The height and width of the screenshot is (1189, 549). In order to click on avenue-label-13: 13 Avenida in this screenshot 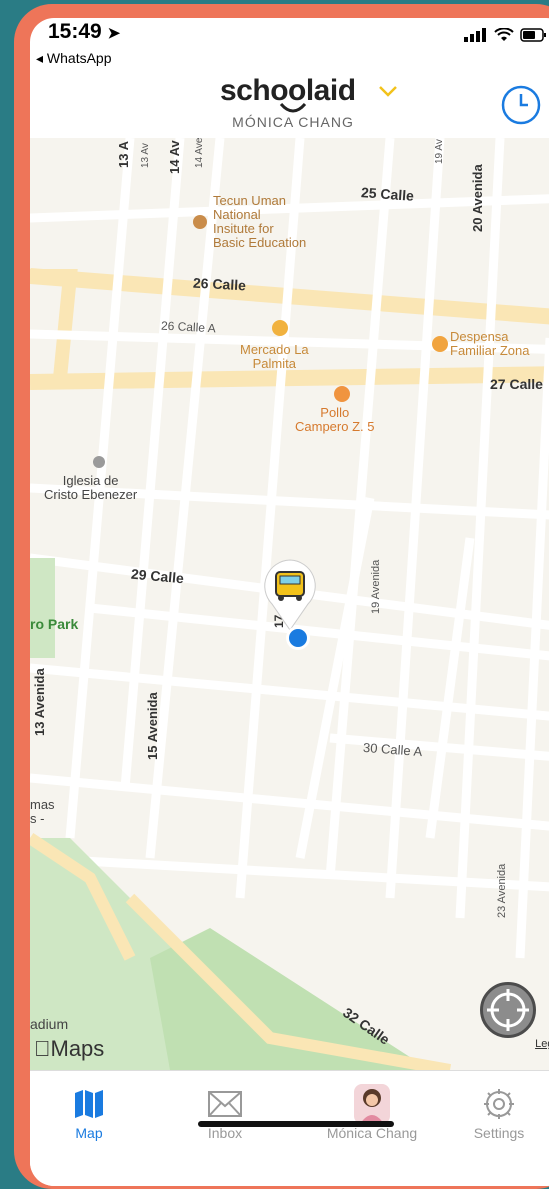, I will do `click(39, 702)`.